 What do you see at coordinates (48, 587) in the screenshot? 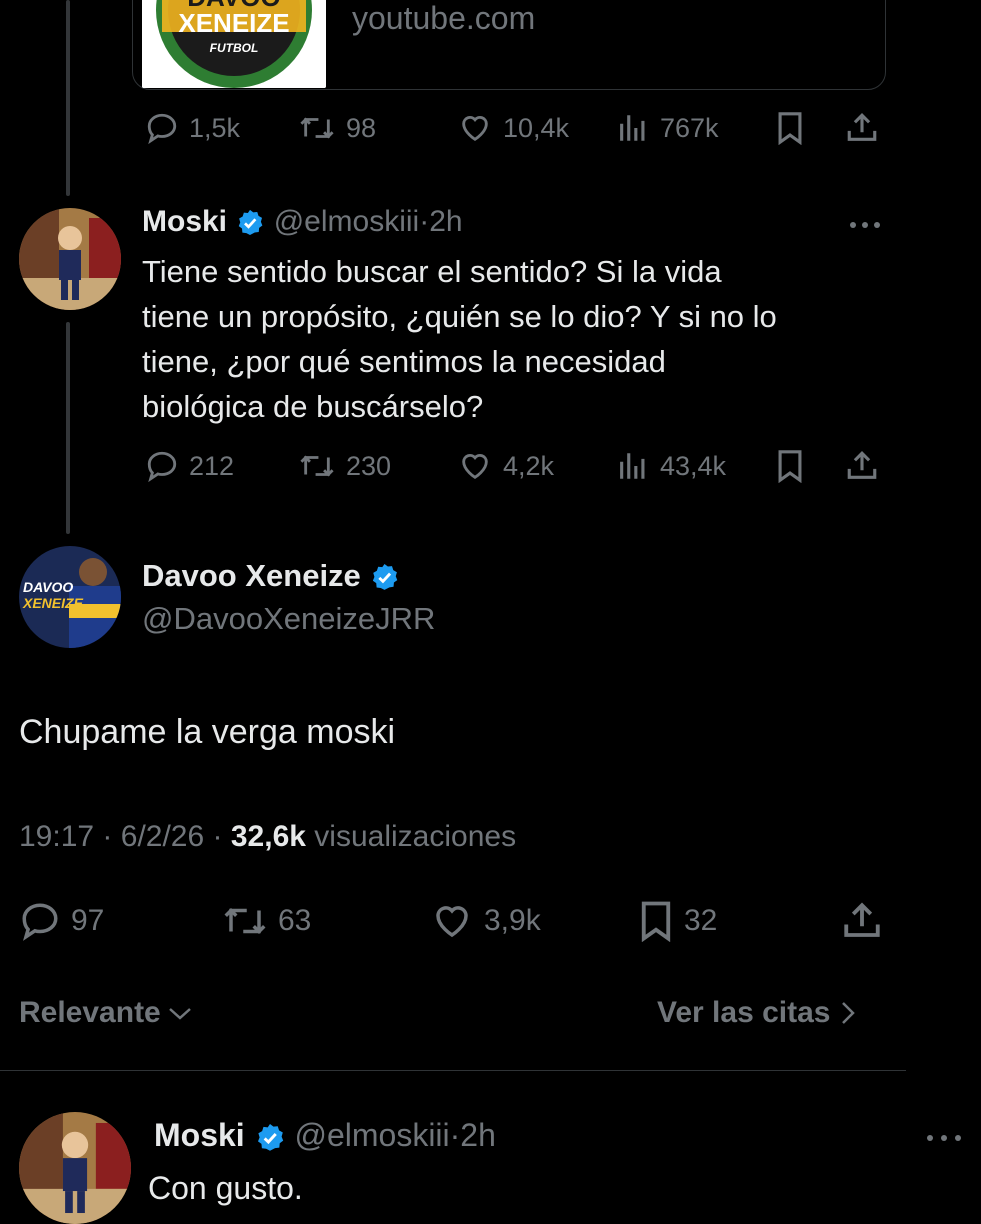
I see `davoo-avatar-text-1: DAVOO` at bounding box center [48, 587].